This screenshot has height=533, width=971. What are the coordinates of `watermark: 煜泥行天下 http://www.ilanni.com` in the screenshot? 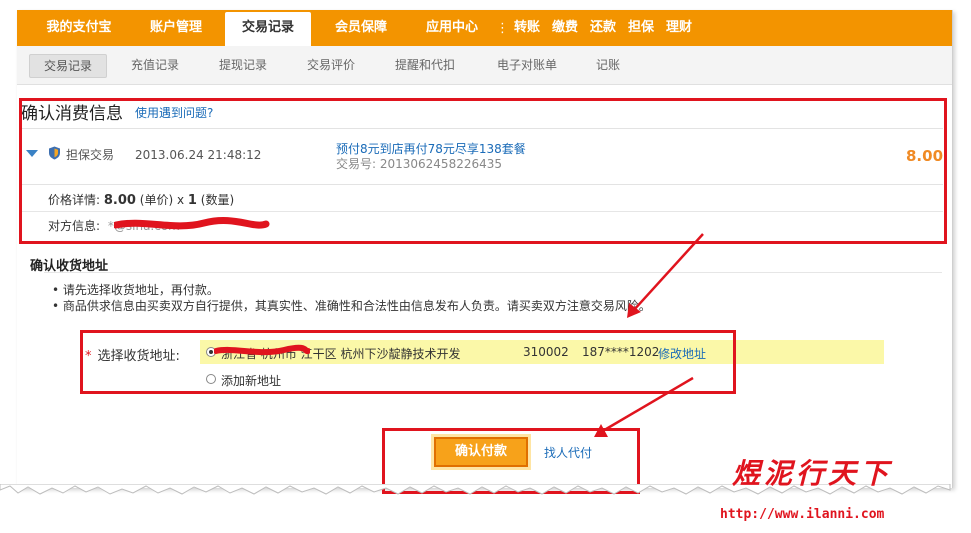 It's located at (806, 487).